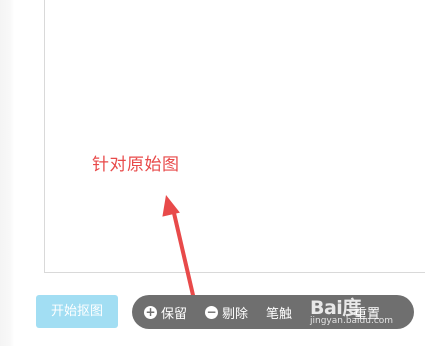 The image size is (425, 346). I want to click on page-left-shadow, so click(7, 173).